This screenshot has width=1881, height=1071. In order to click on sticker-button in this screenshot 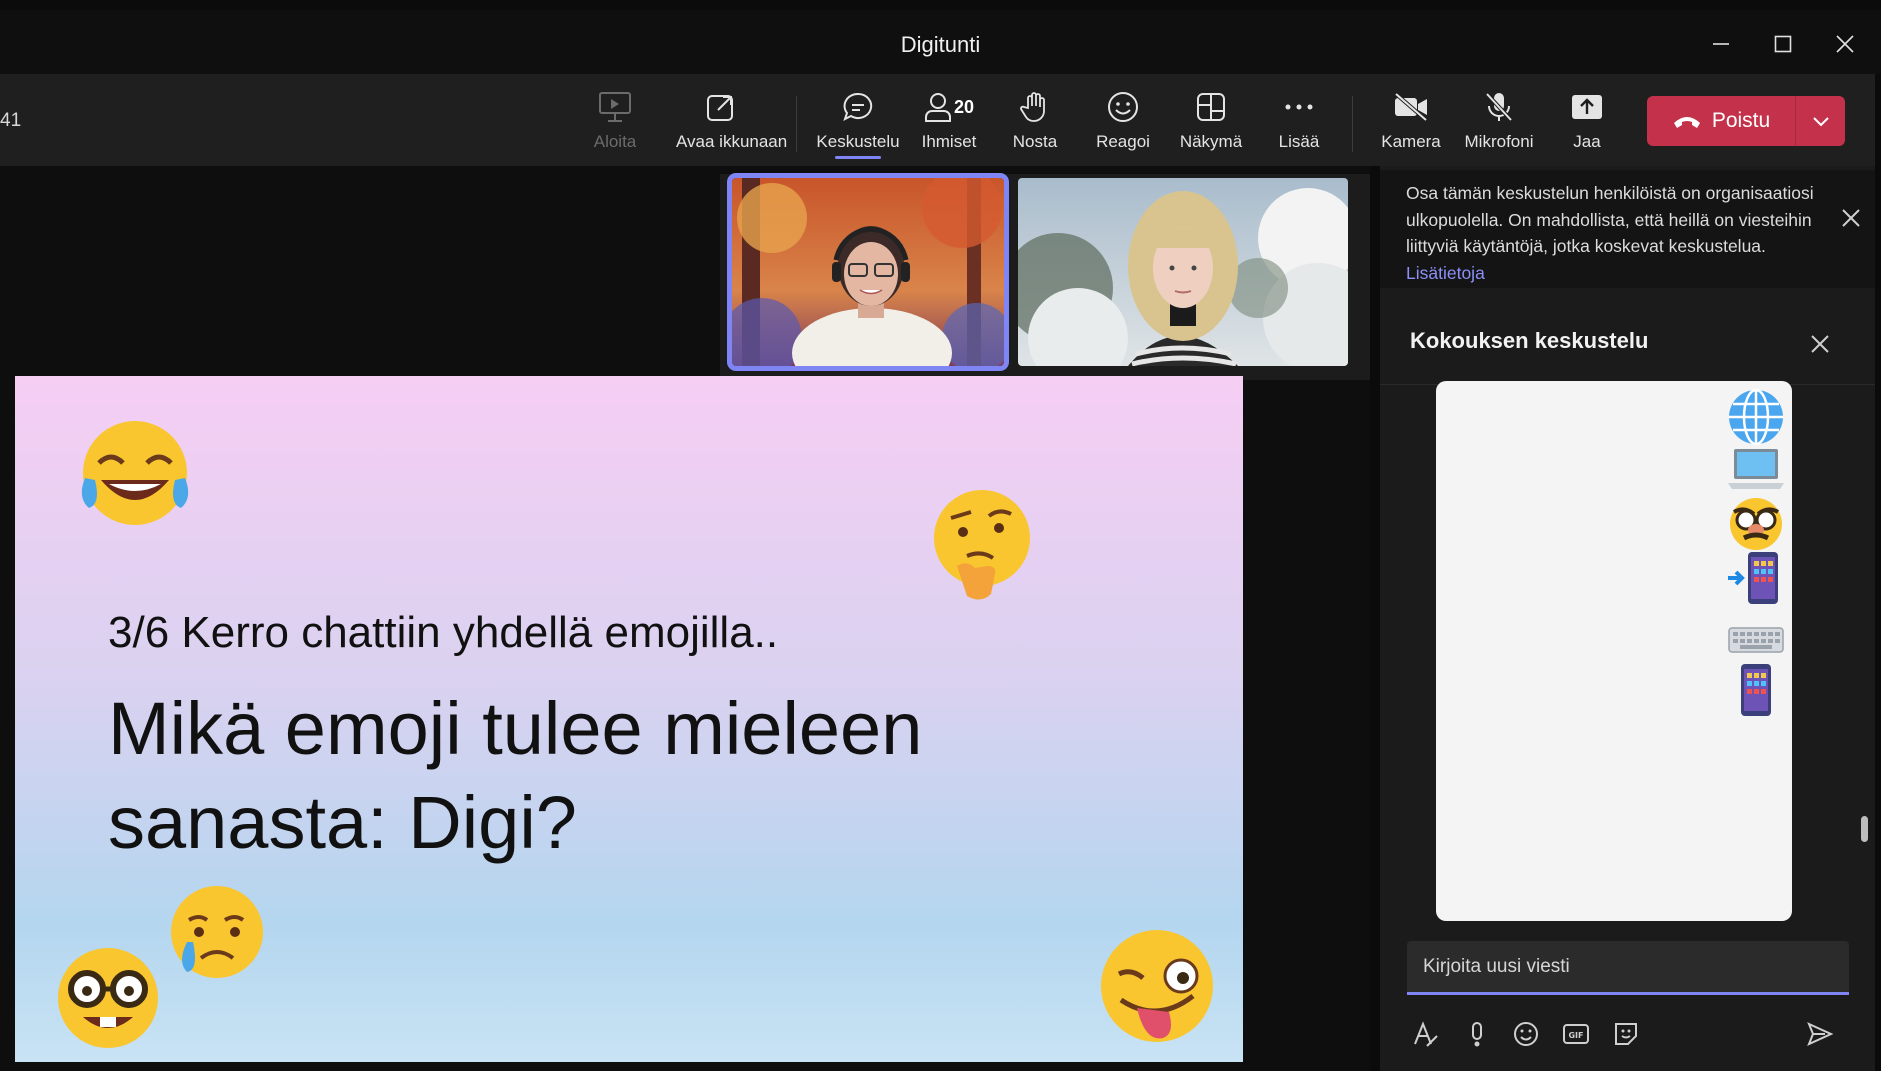, I will do `click(1626, 1034)`.